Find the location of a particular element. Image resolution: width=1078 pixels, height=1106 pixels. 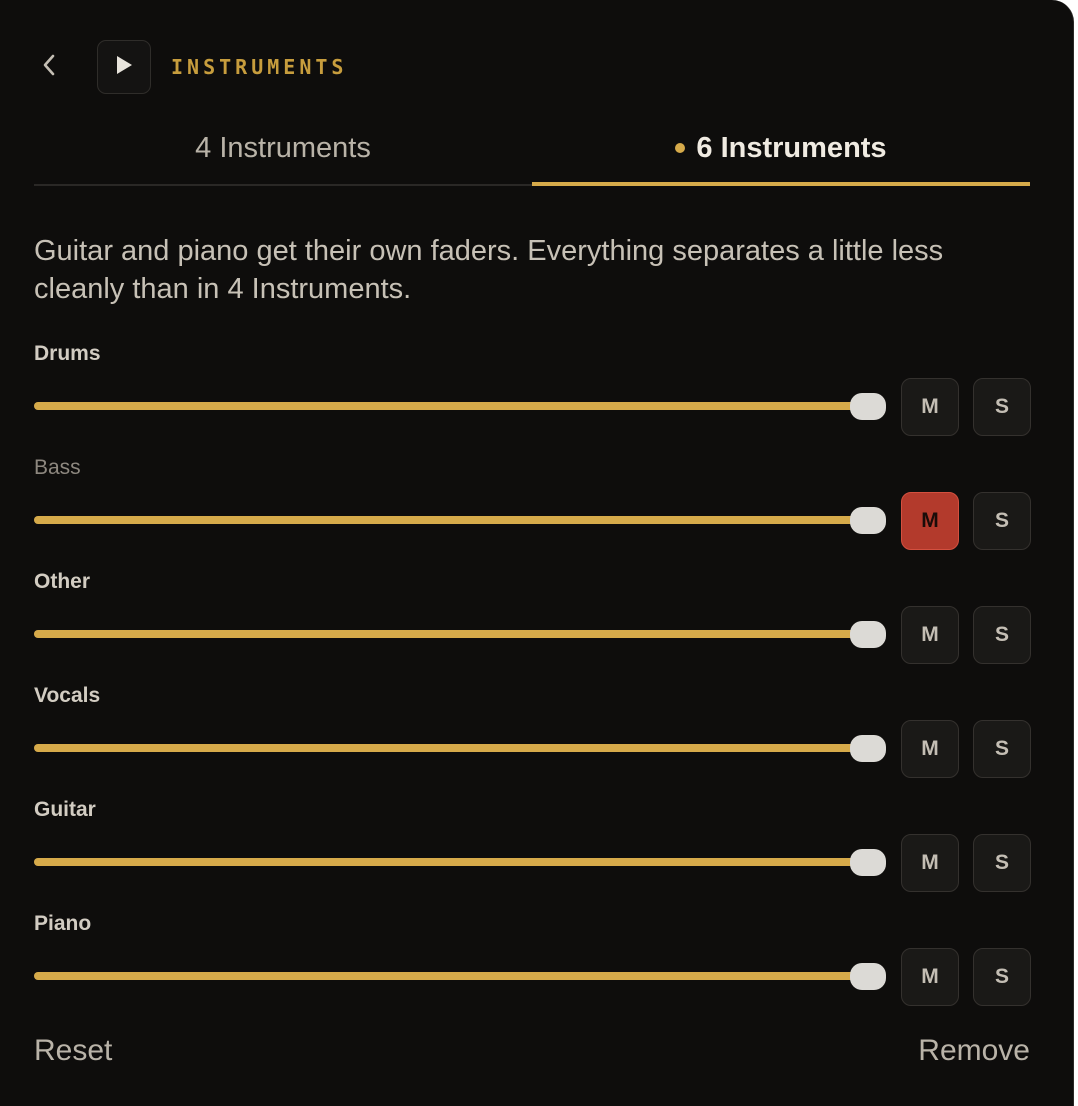

track-row-drums: Drums M S is located at coordinates (532, 399).